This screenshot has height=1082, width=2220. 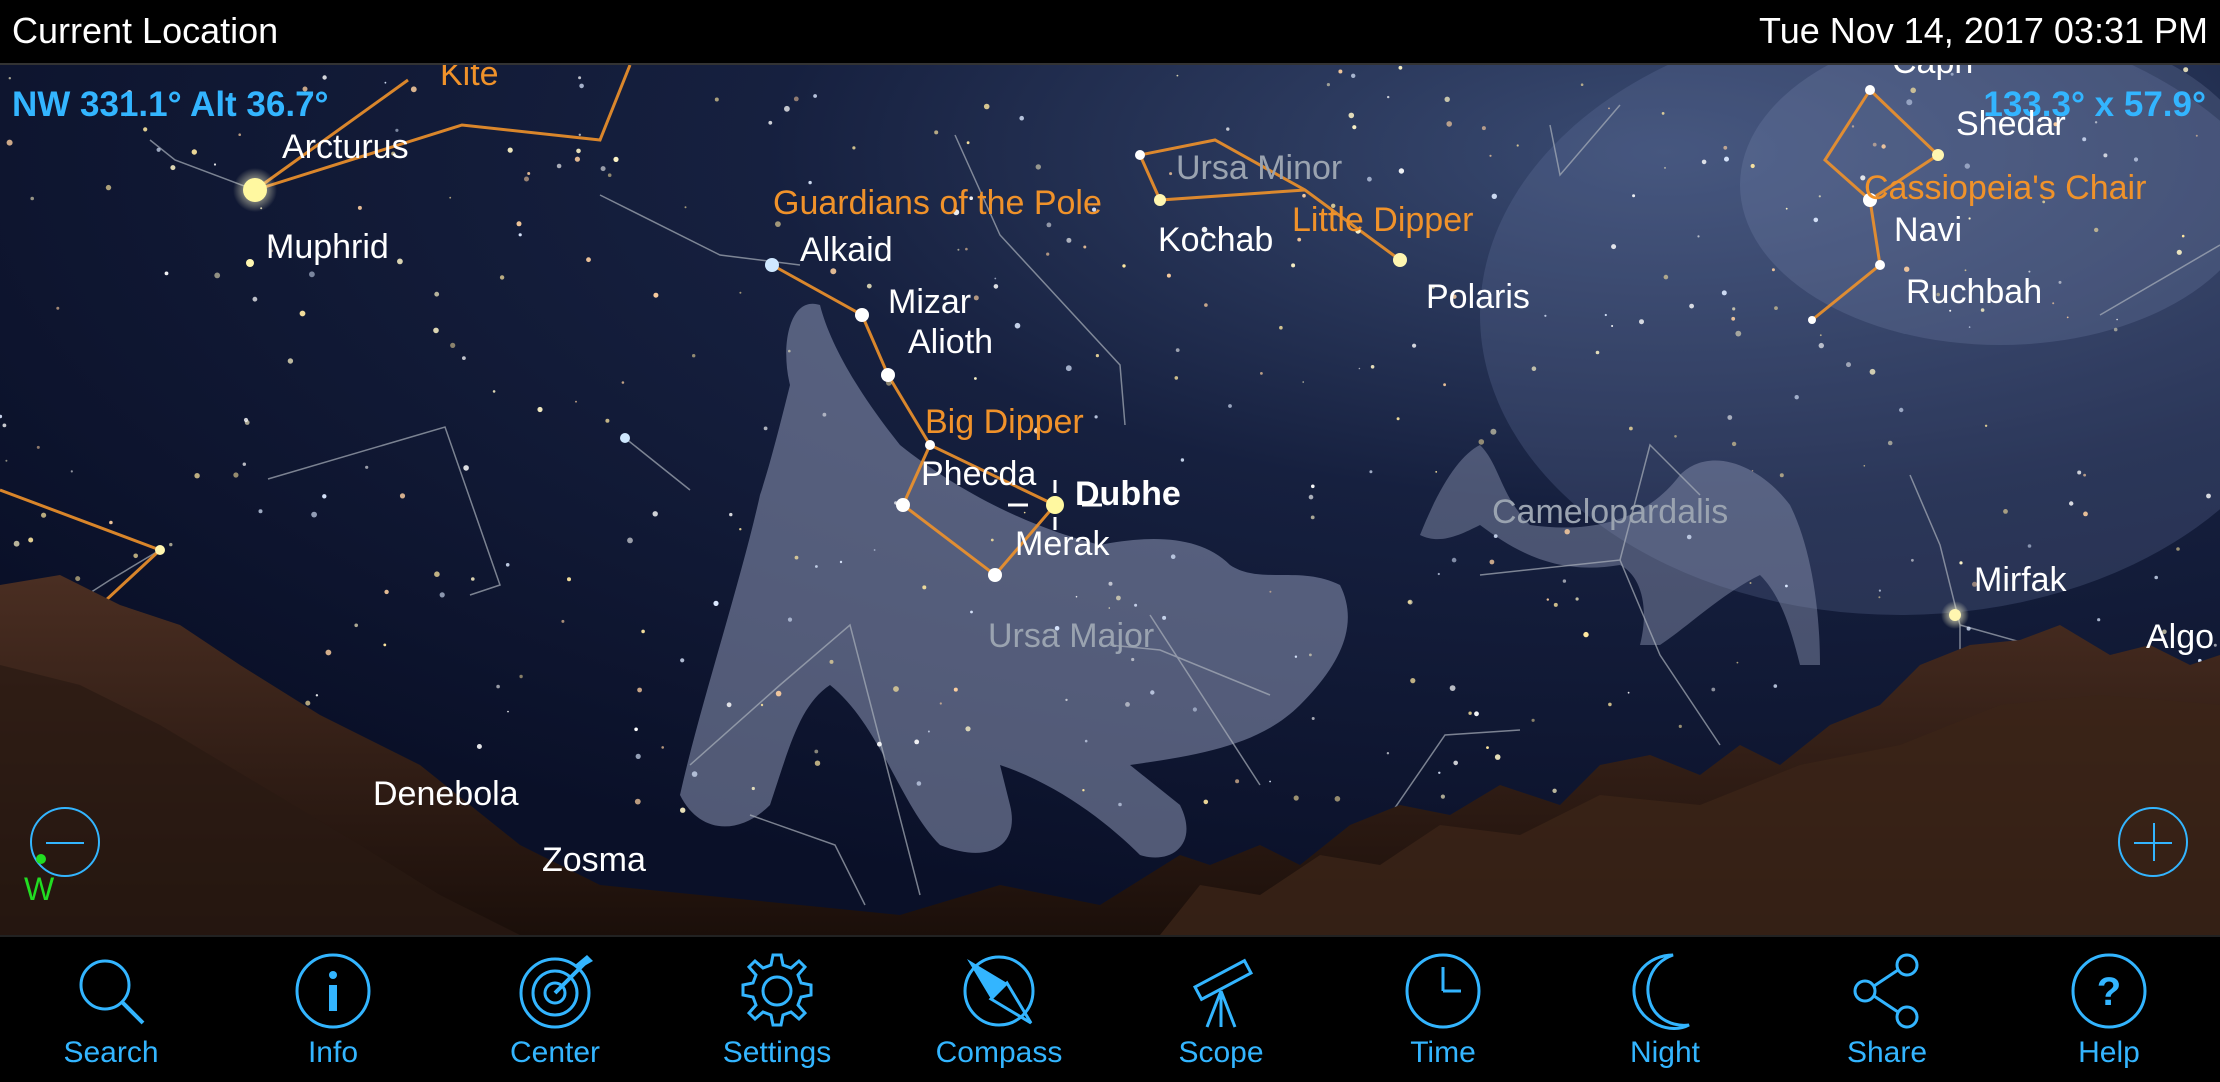 I want to click on star-label-kochab: Kochab, so click(x=1215, y=240).